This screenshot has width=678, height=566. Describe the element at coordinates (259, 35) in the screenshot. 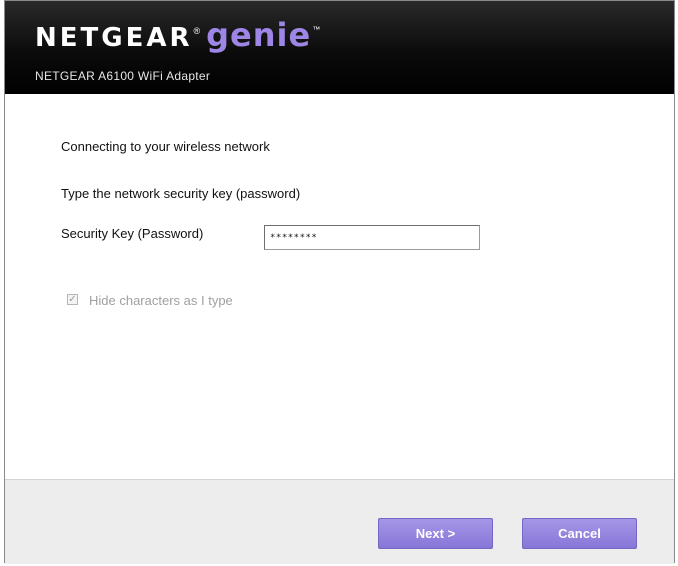

I see `logo-genie-text: genie` at that location.